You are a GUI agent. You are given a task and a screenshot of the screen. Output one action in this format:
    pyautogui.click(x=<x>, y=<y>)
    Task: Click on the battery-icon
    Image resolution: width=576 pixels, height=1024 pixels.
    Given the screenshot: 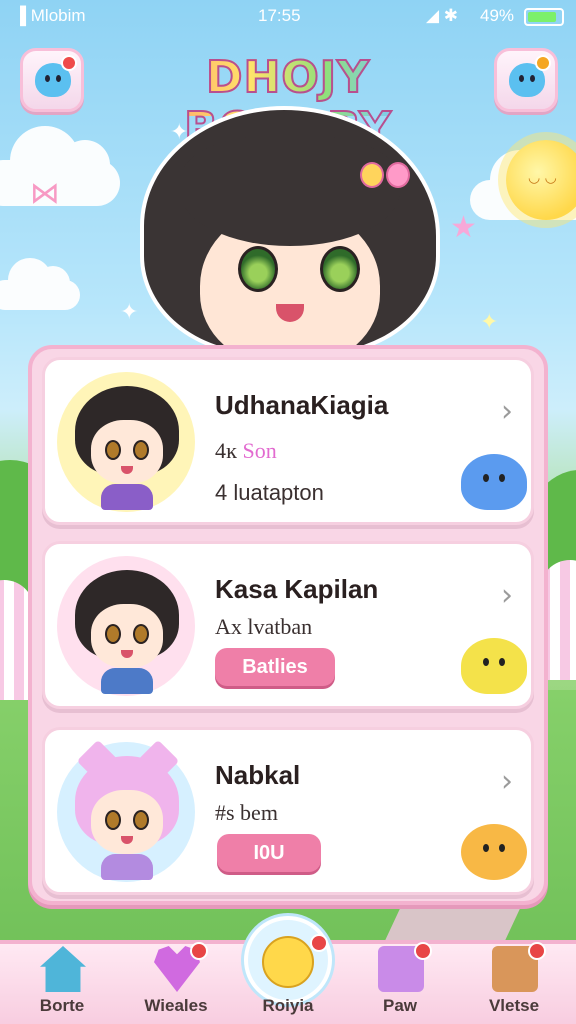 What is the action you would take?
    pyautogui.click(x=544, y=17)
    